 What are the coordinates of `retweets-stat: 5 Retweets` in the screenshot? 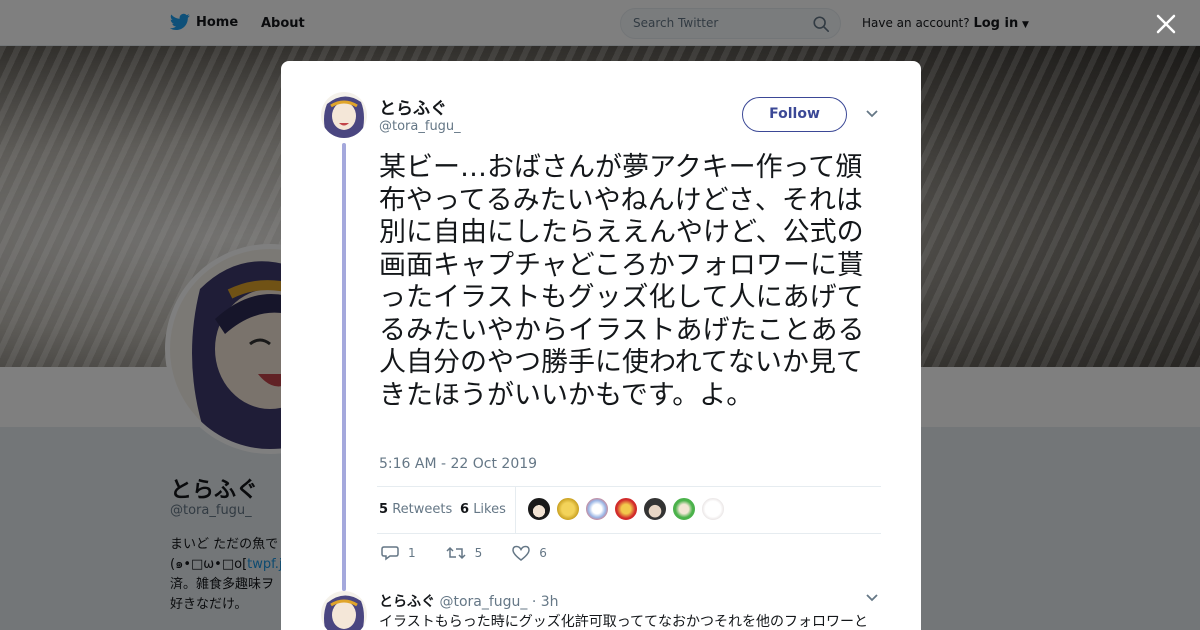 It's located at (415, 509).